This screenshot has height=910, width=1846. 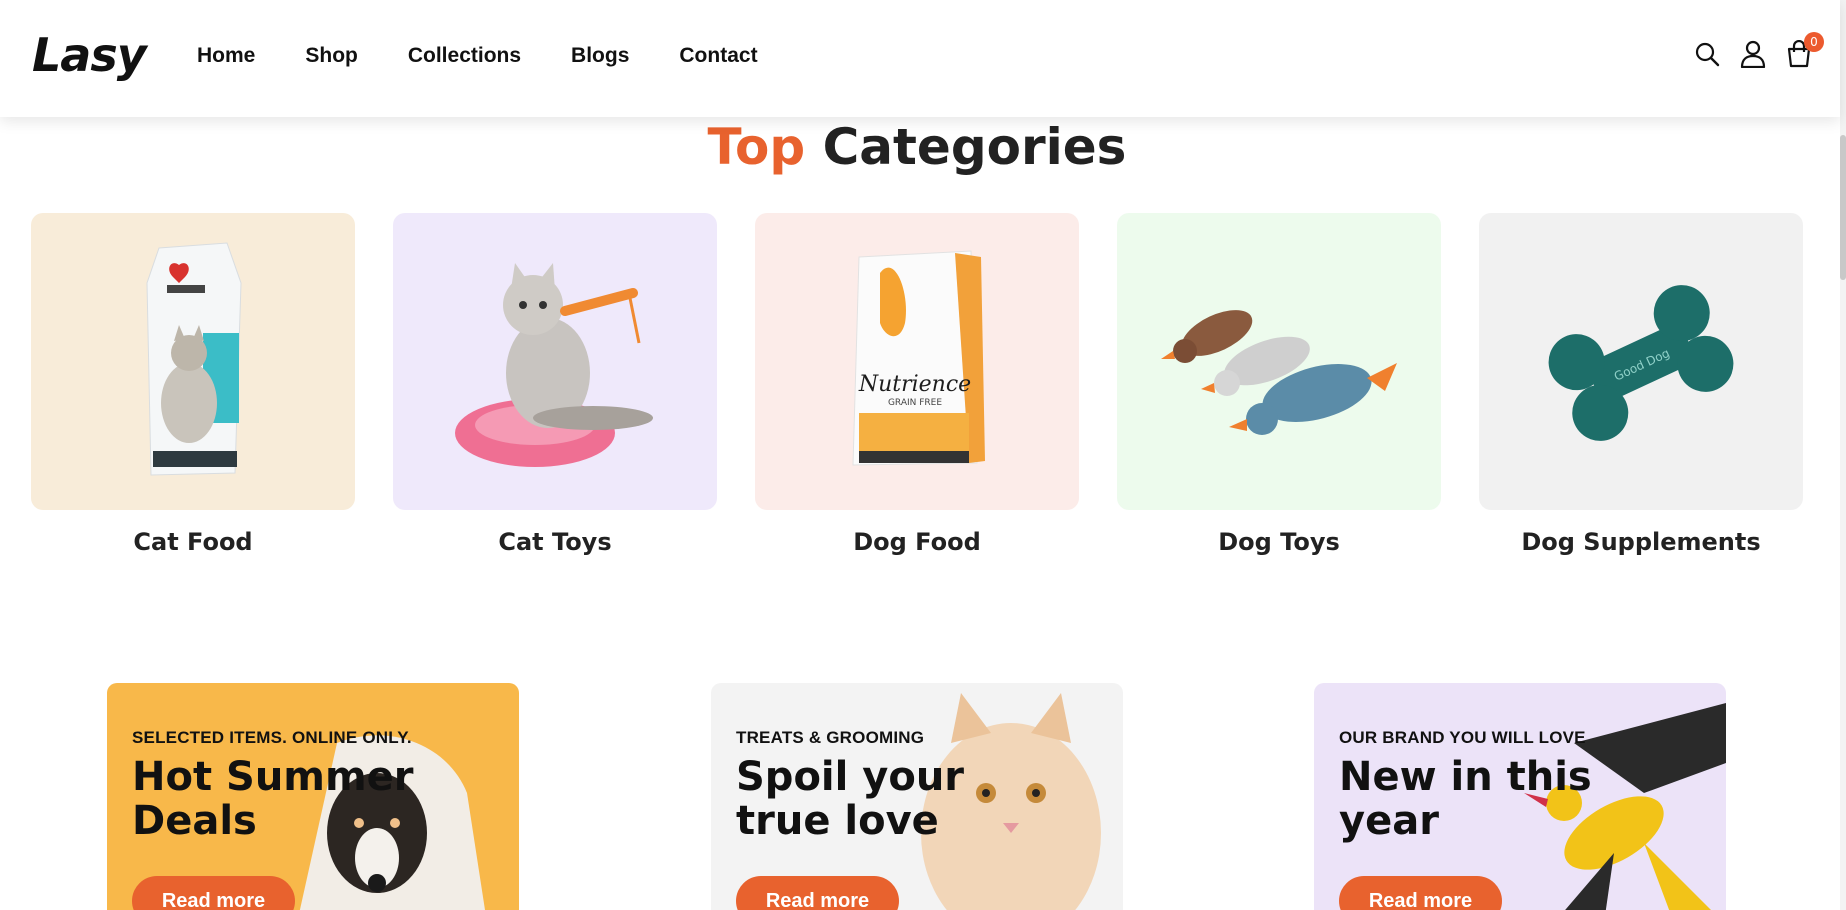 I want to click on cat-food-bag-image, so click(x=194, y=359).